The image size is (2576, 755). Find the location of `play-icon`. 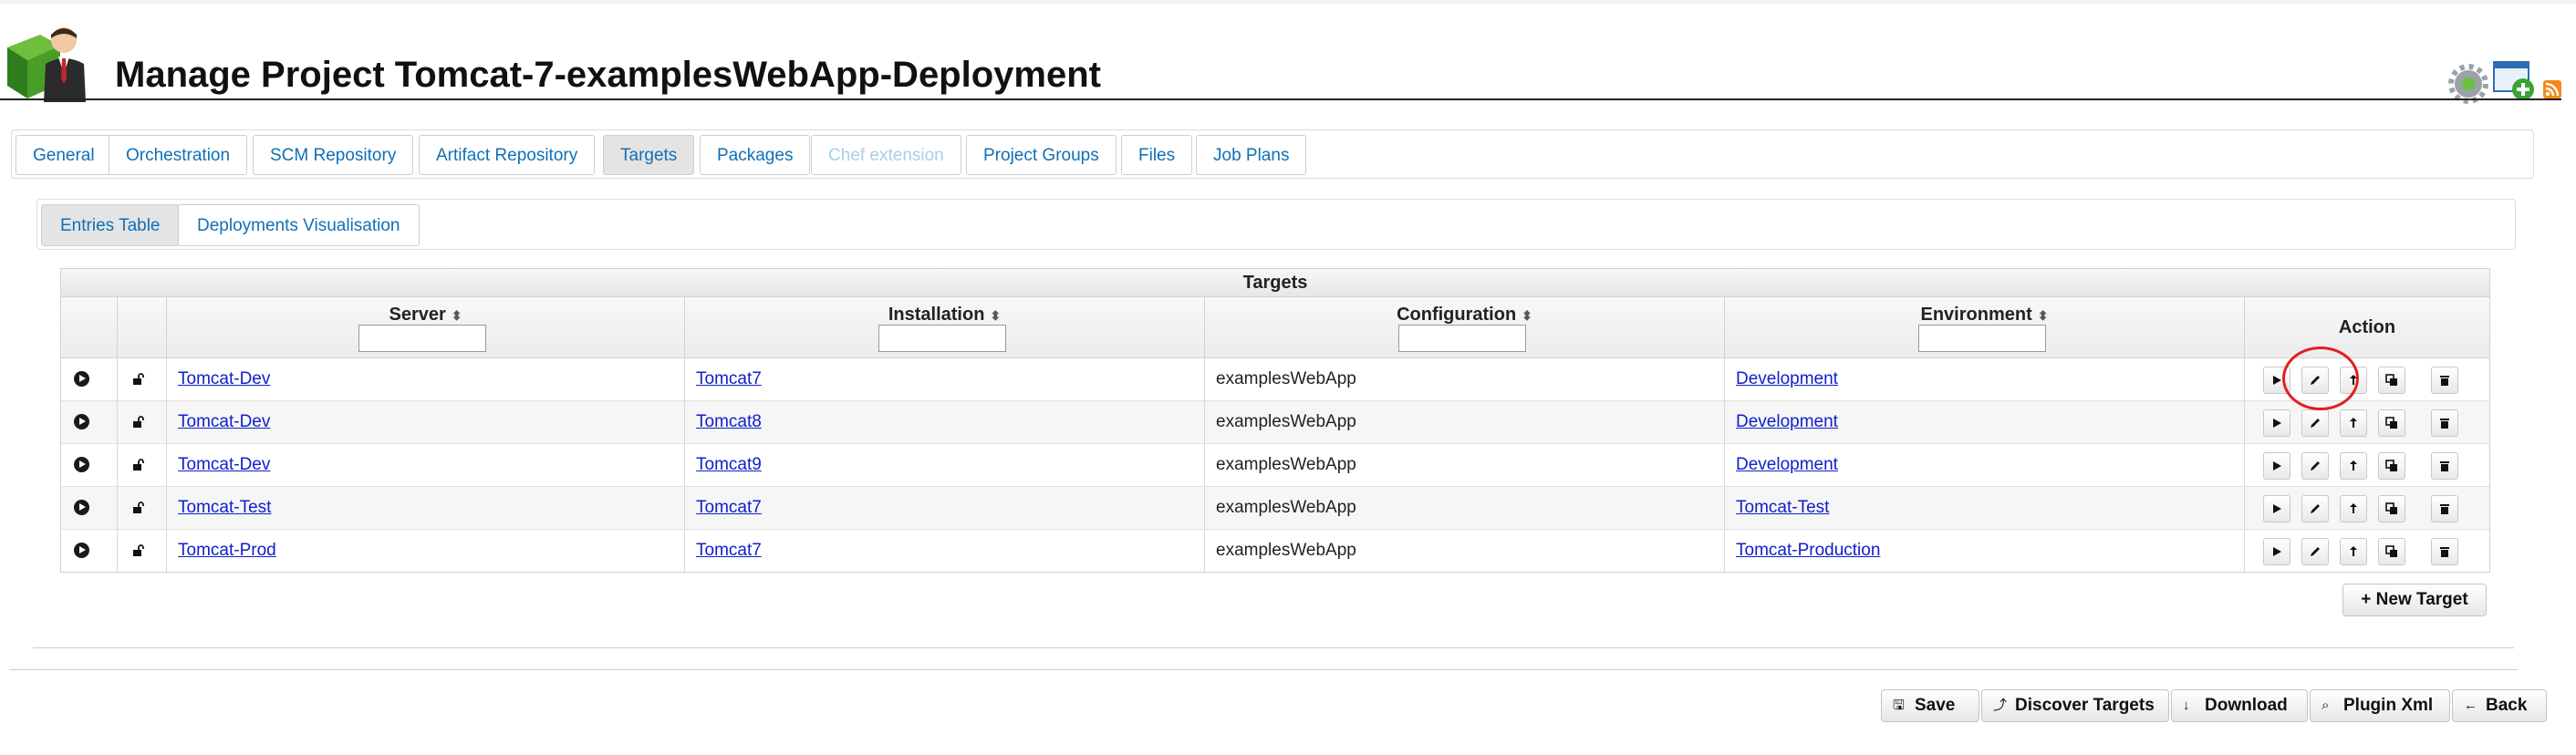

play-icon is located at coordinates (2277, 423).